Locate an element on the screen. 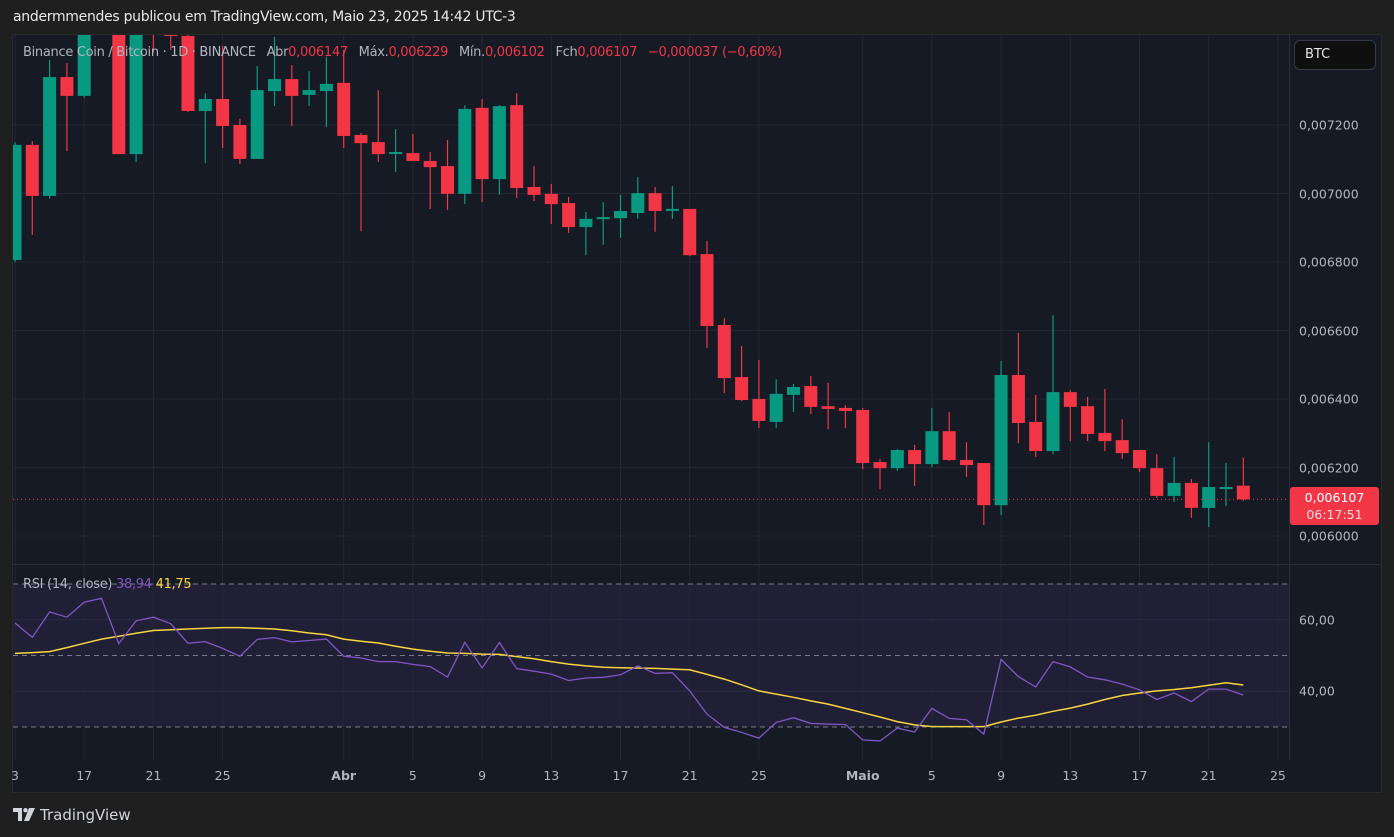  last-price-label: 0,006107 06:17:51 is located at coordinates (1334, 506).